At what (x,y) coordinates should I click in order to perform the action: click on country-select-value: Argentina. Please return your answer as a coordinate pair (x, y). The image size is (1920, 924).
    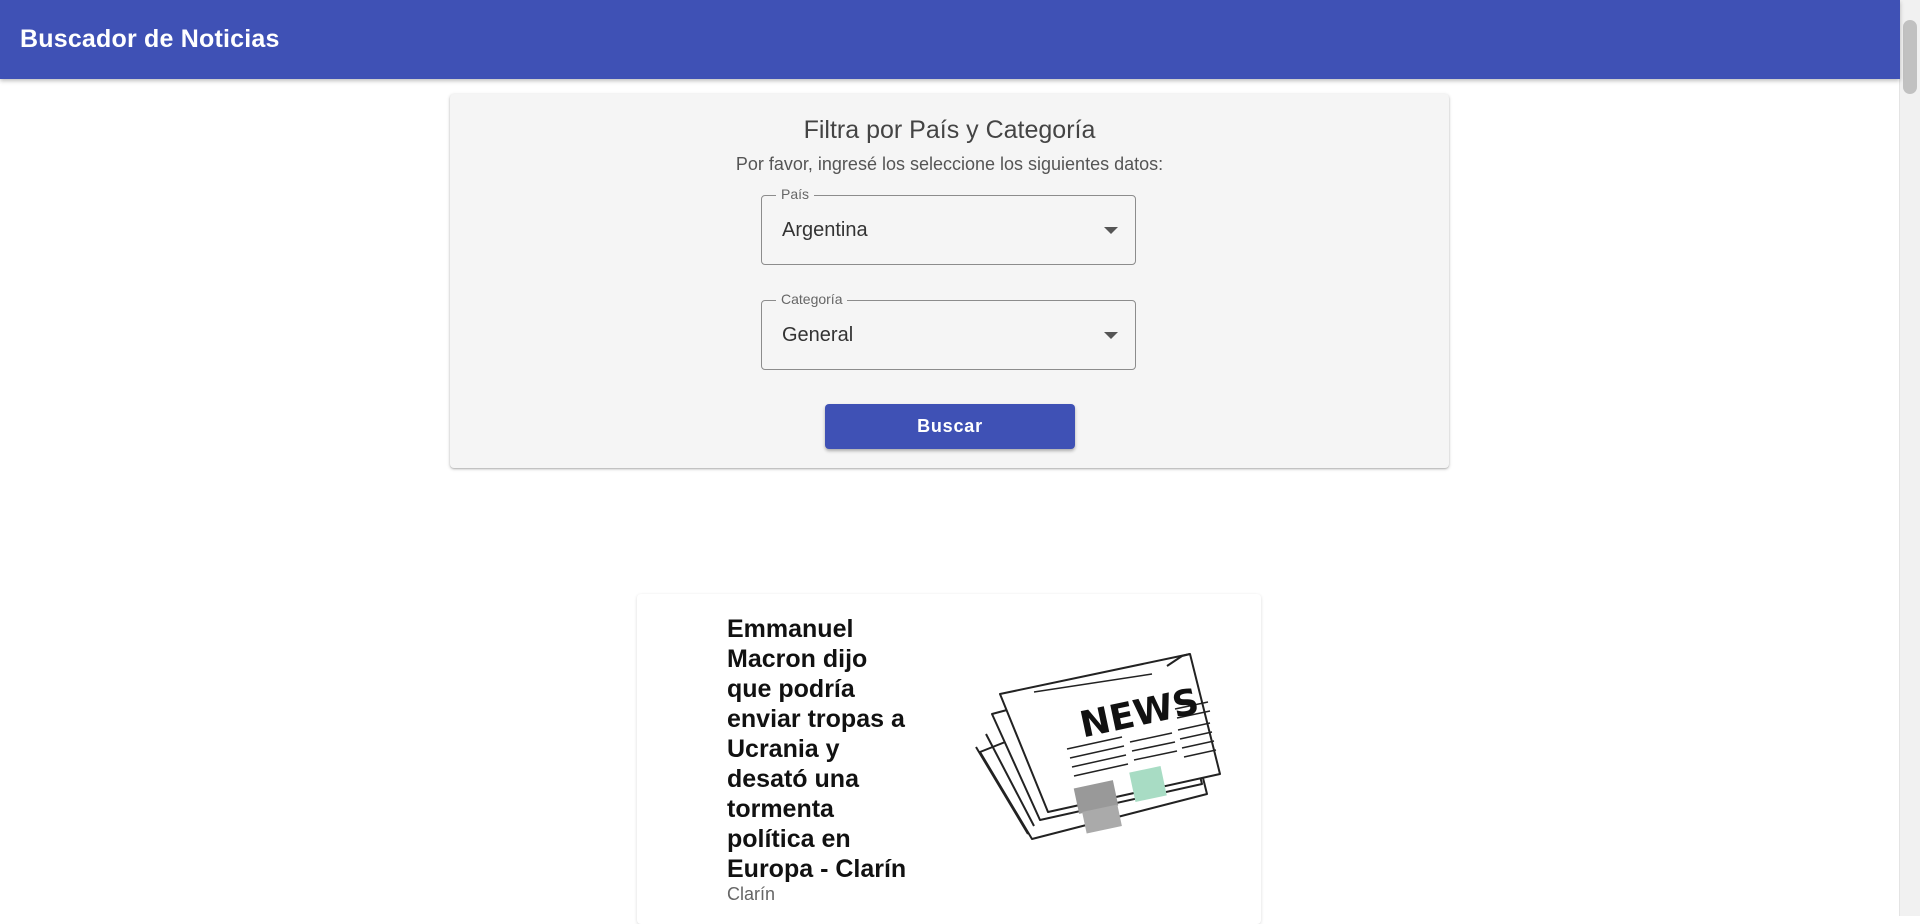
    Looking at the image, I should click on (825, 230).